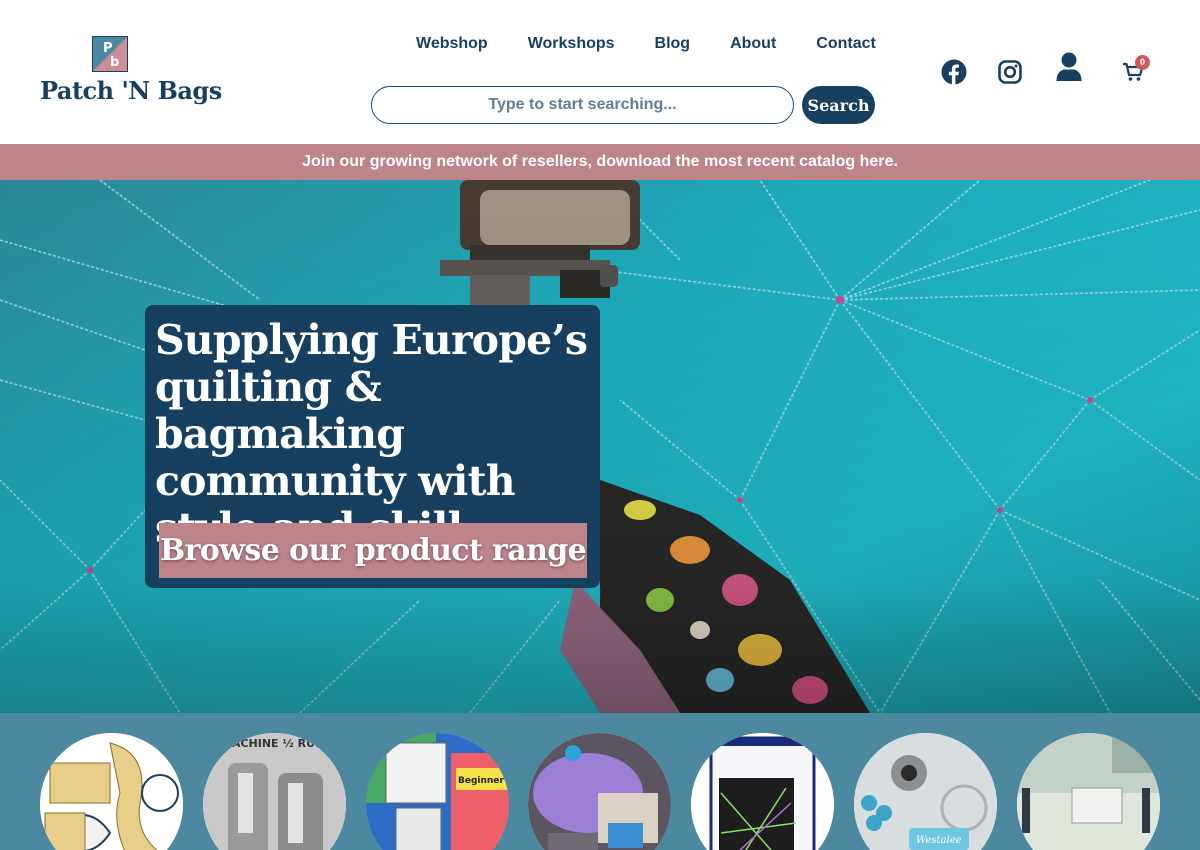  Describe the element at coordinates (954, 72) in the screenshot. I see `facebook-icon` at that location.